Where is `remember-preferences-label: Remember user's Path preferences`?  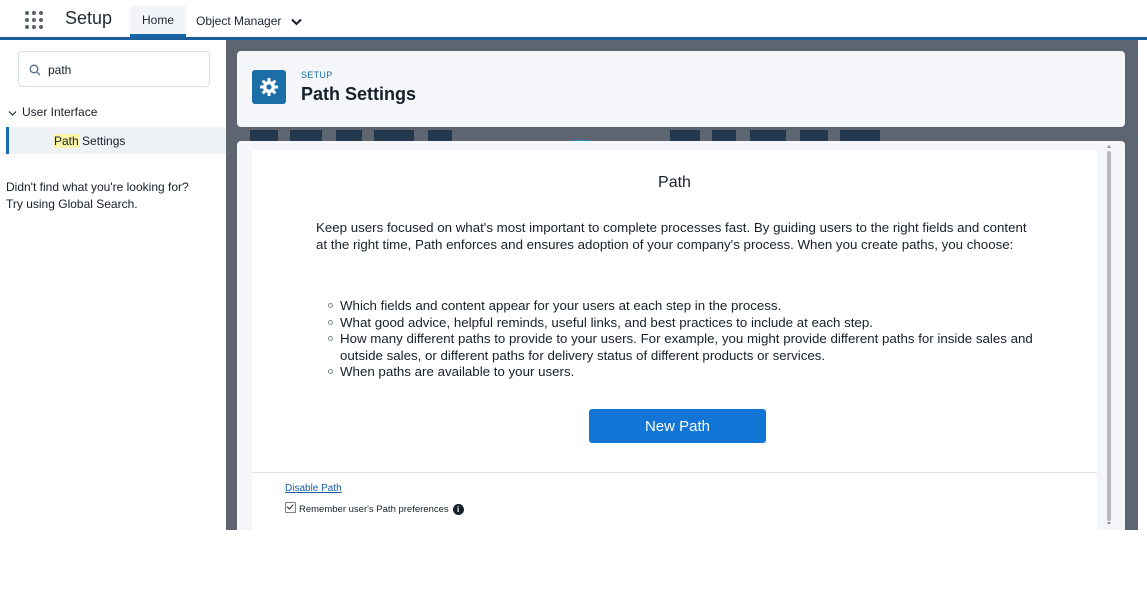
remember-preferences-label: Remember user's Path preferences is located at coordinates (374, 509).